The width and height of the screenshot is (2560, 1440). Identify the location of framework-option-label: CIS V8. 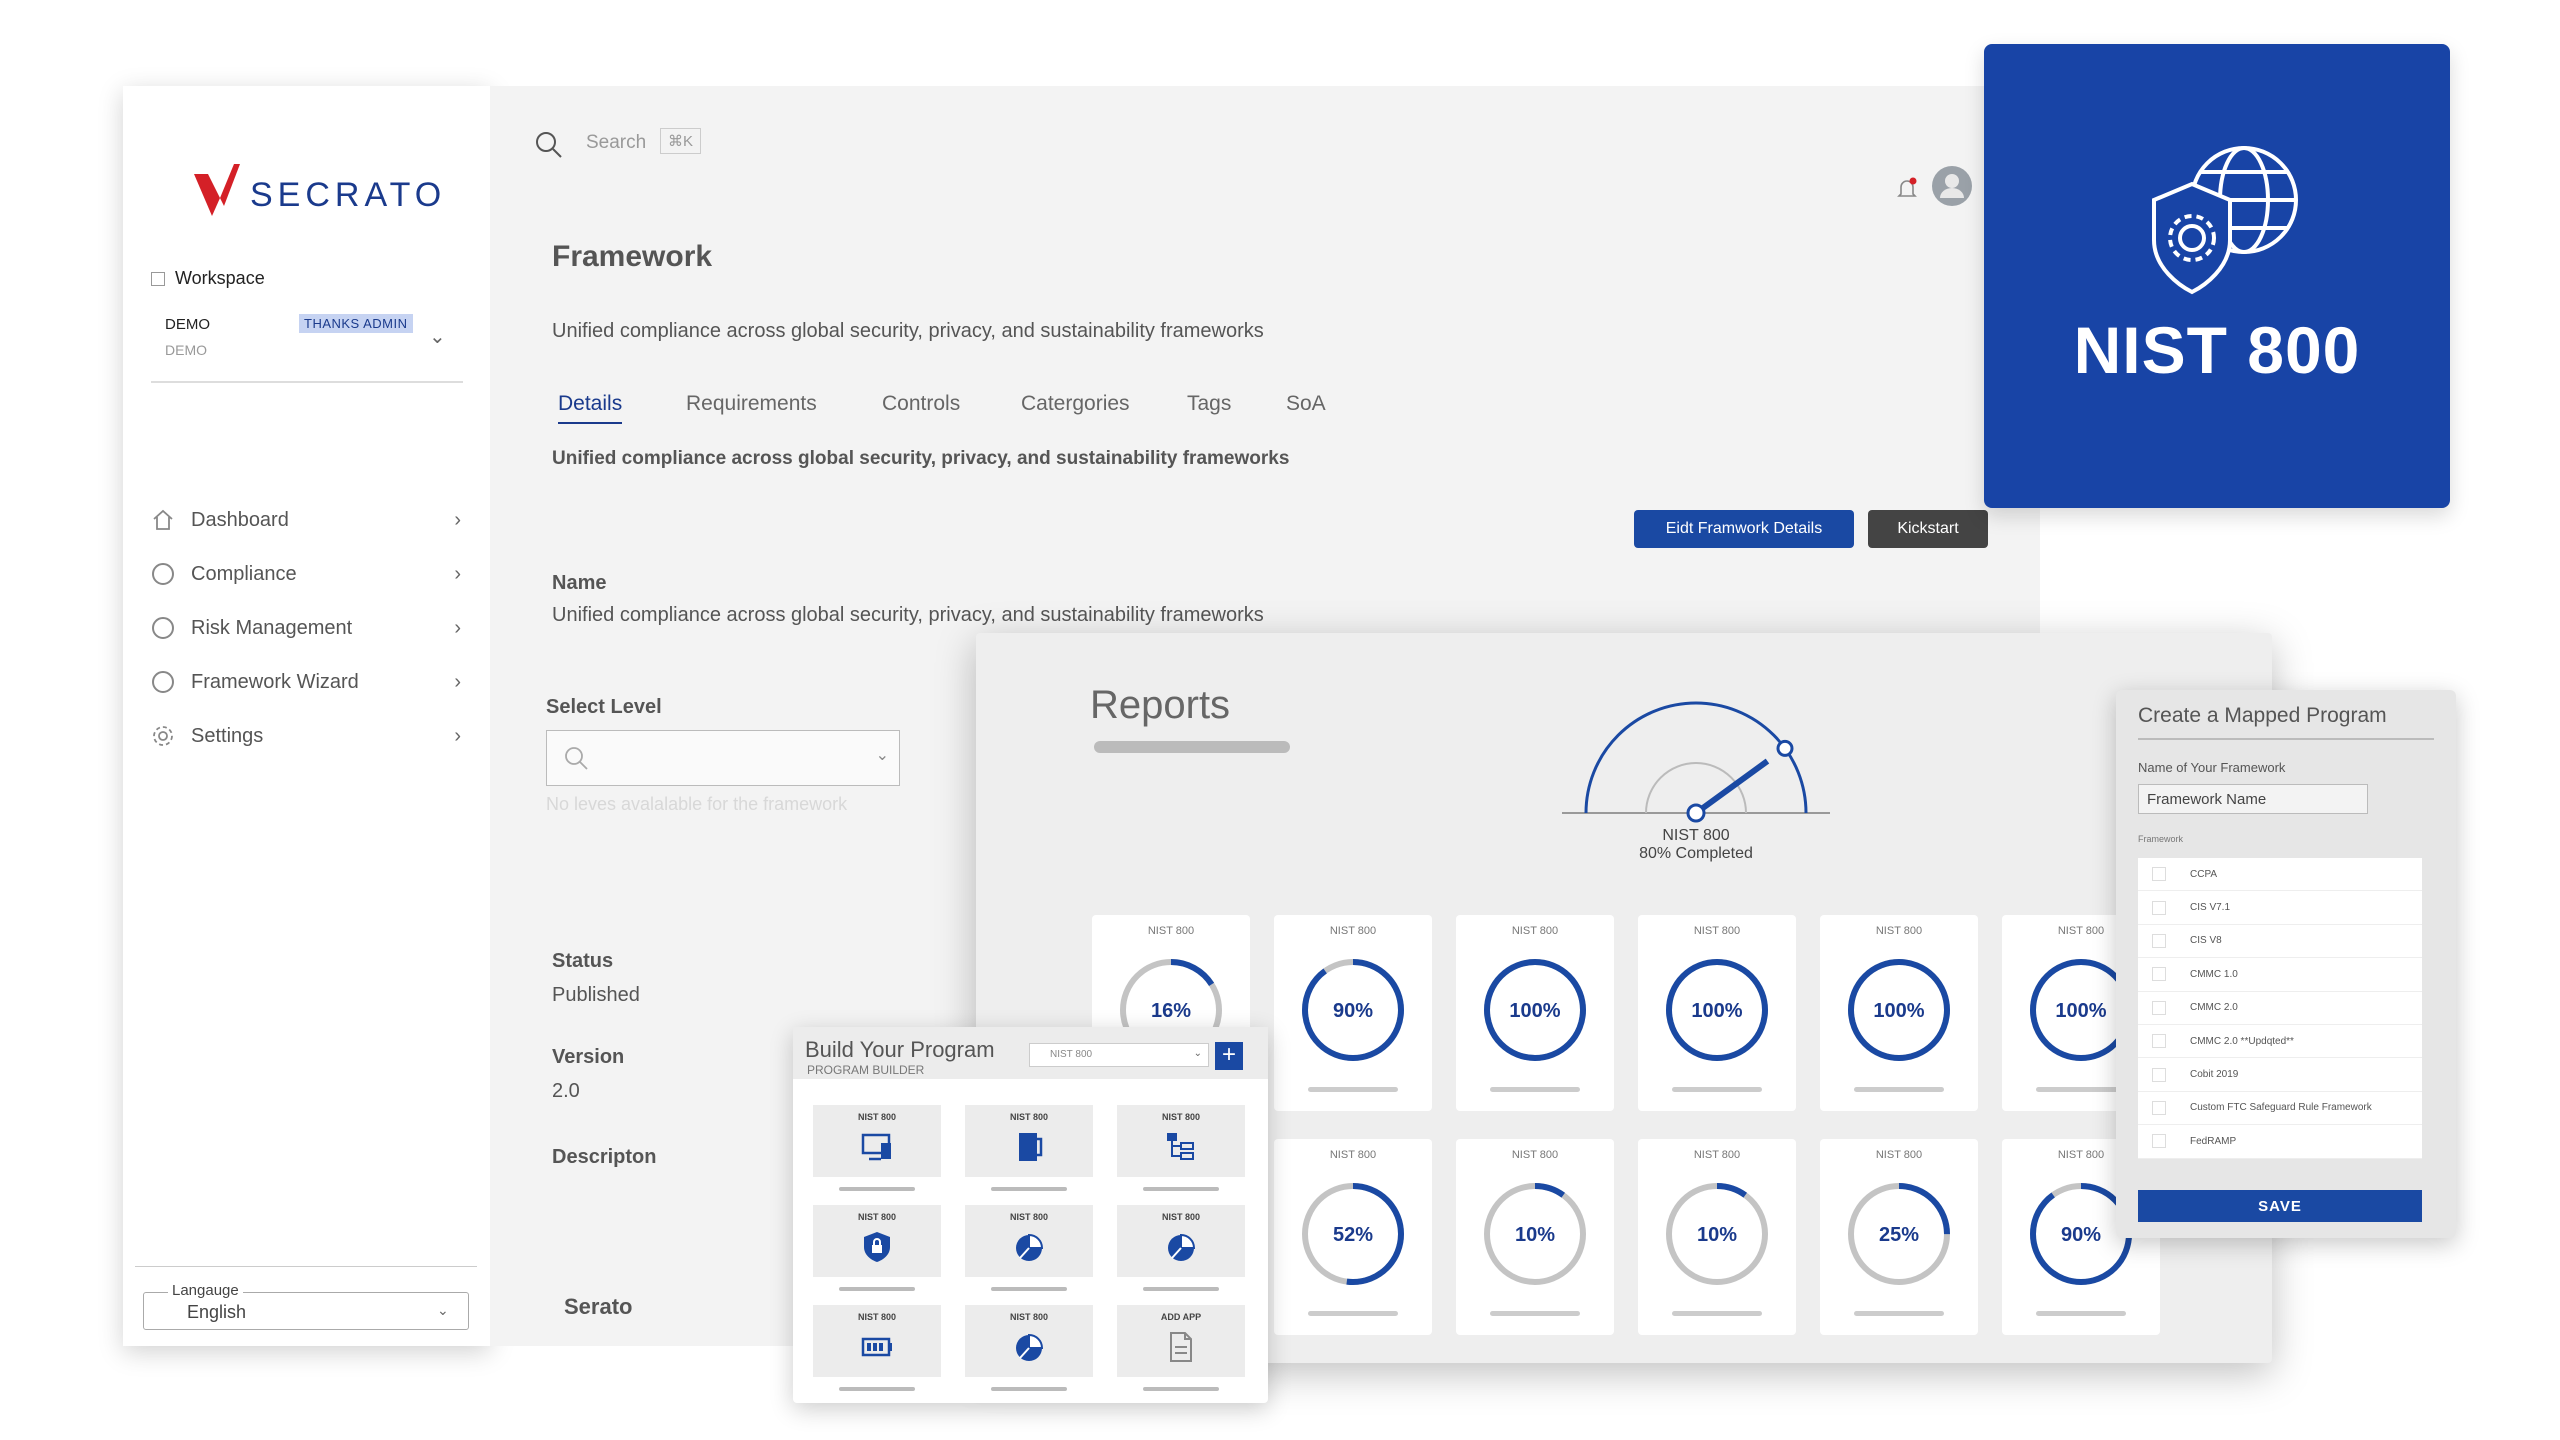
(2206, 941).